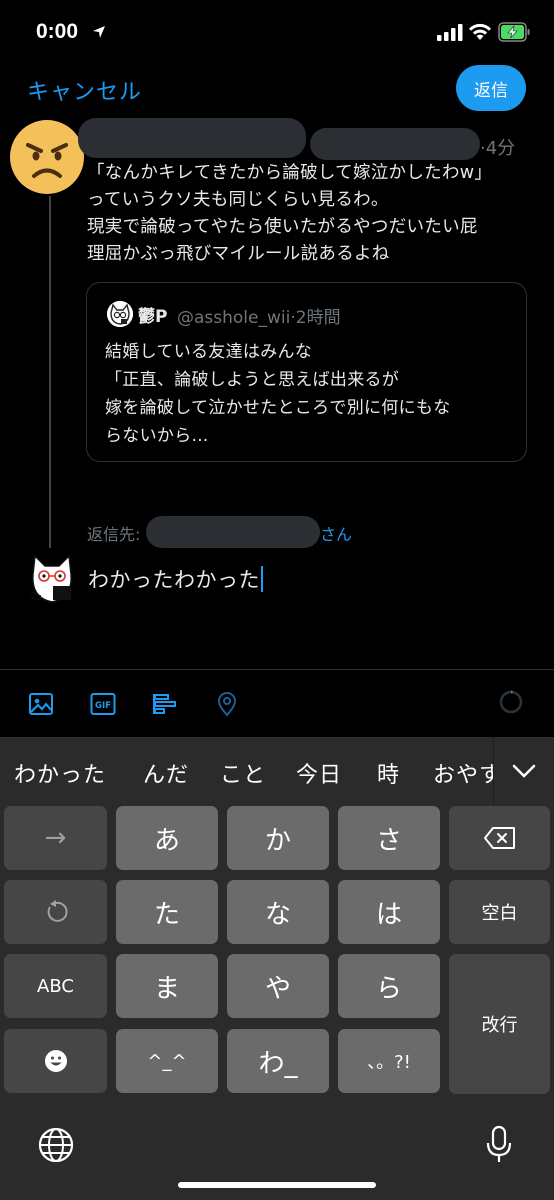  What do you see at coordinates (252, 380) in the screenshot?
I see `quote-line: 「正直、論破しようと思えば出来るが` at bounding box center [252, 380].